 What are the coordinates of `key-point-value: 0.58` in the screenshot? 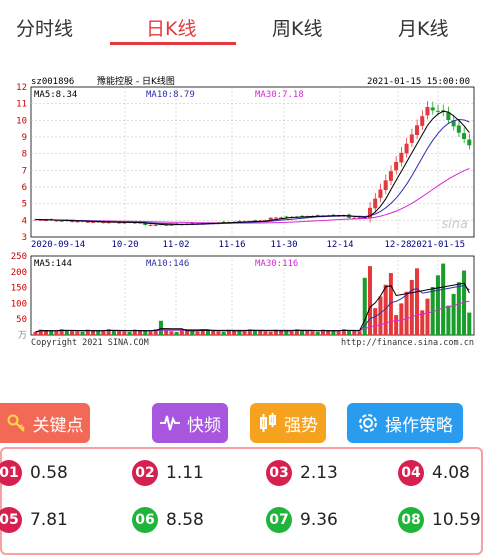 It's located at (49, 473).